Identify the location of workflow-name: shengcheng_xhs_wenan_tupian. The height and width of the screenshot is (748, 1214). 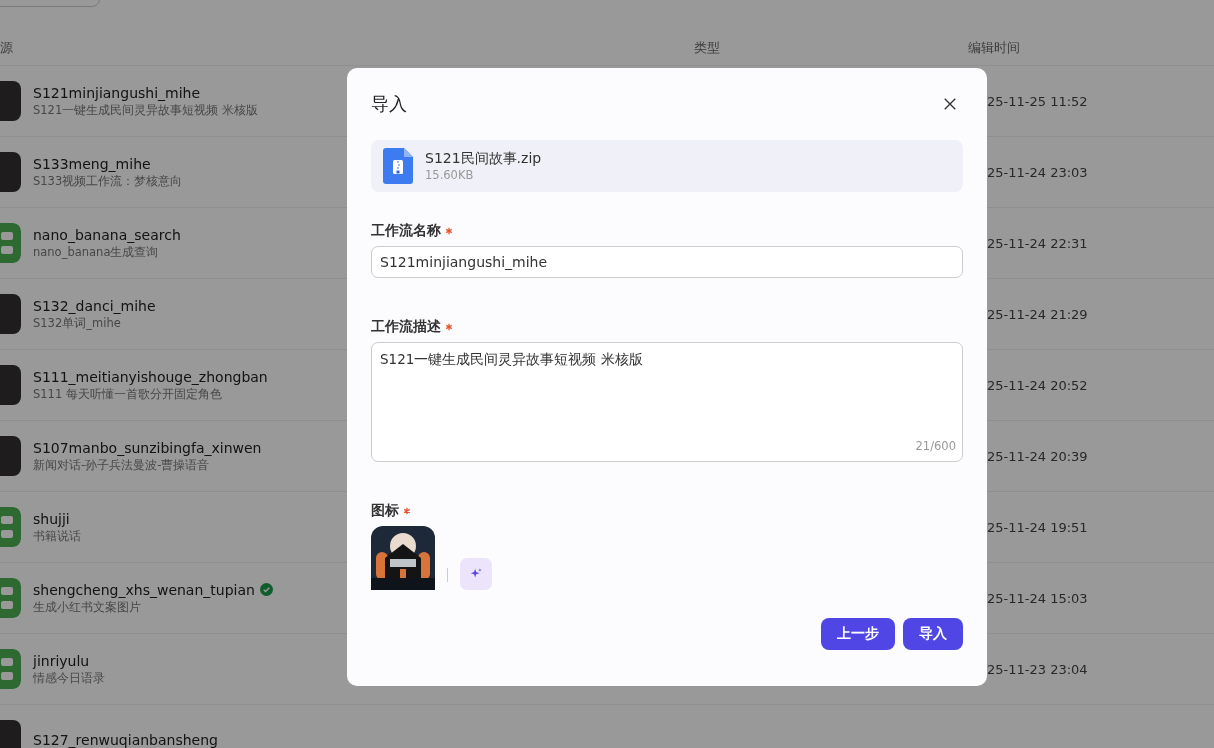
(144, 589).